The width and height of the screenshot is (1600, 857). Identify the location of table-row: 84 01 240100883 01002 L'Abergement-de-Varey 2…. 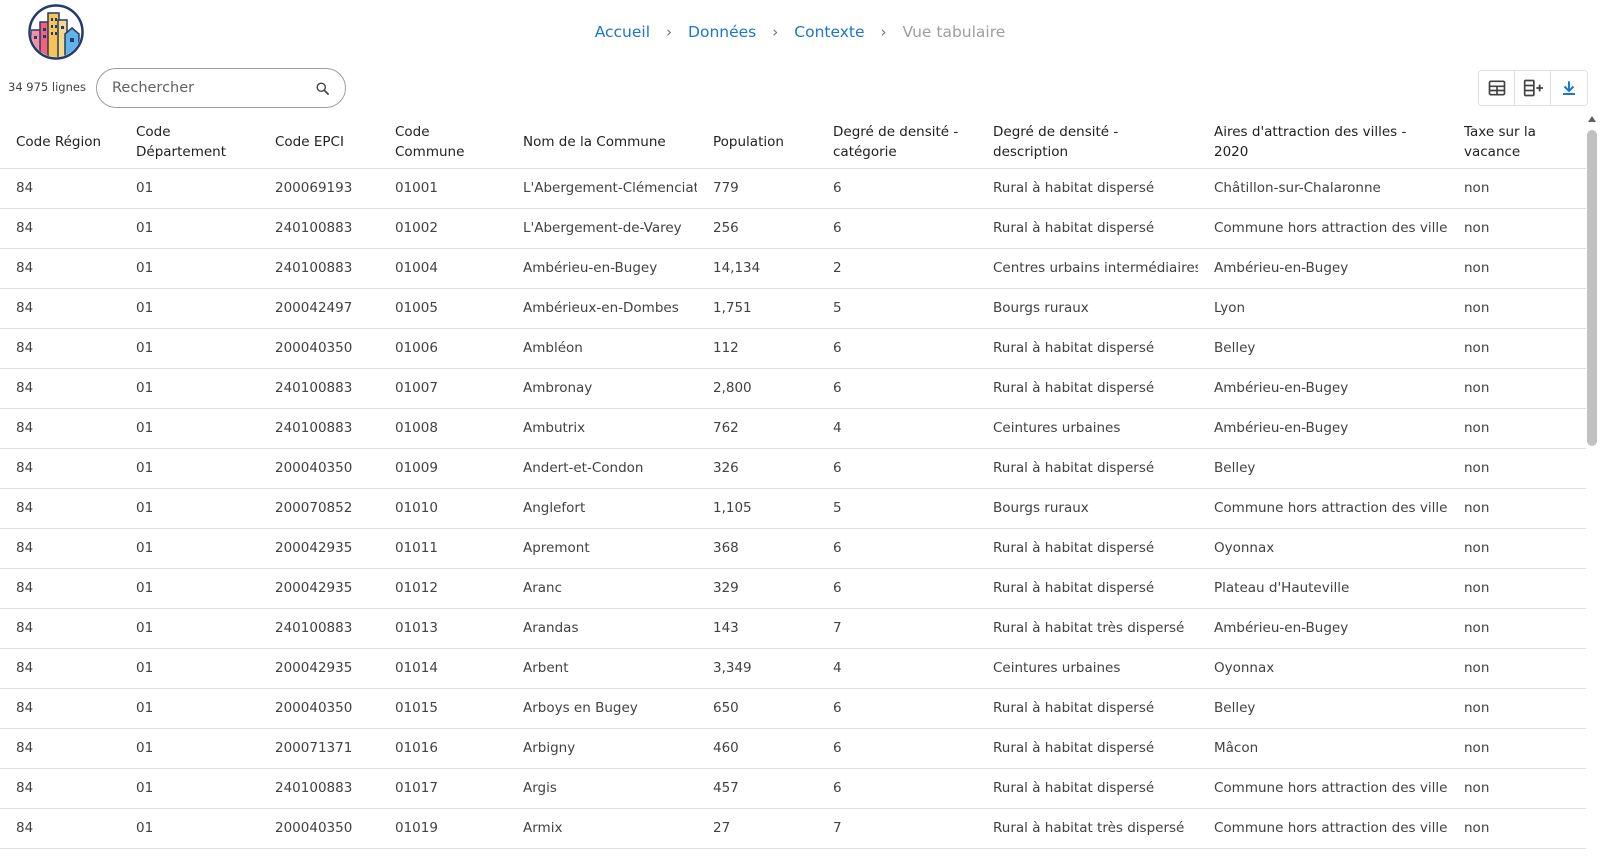
(793, 228).